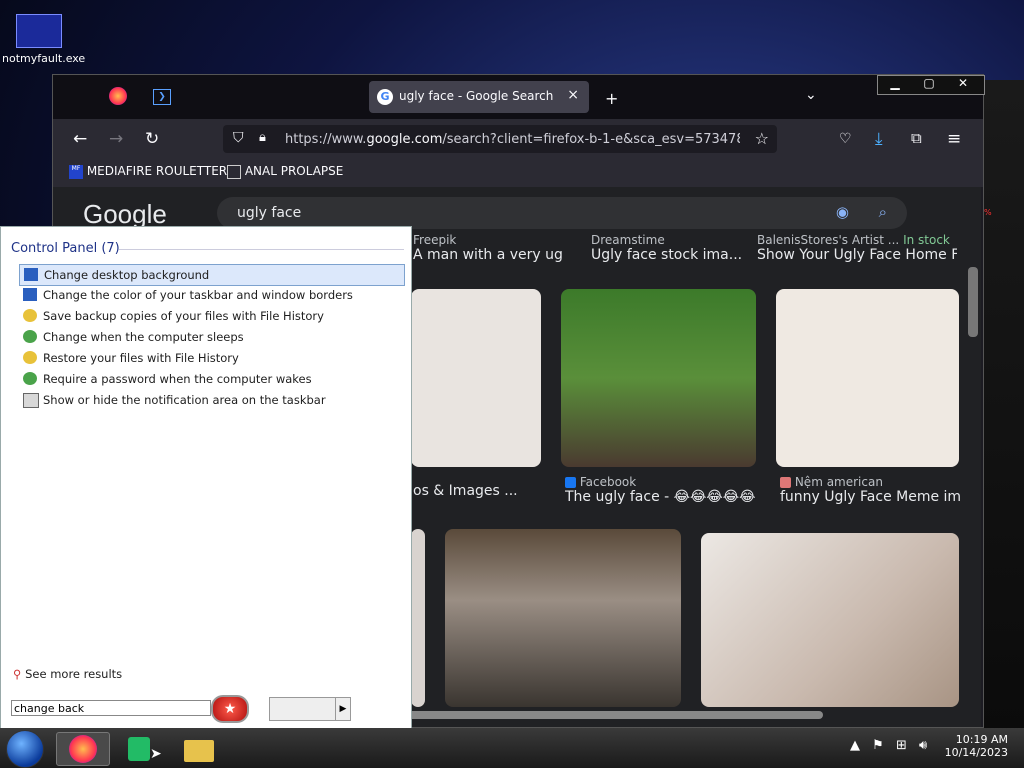 The height and width of the screenshot is (768, 1024). What do you see at coordinates (156, 754) in the screenshot?
I see `mouse-cursor-icon: ➤` at bounding box center [156, 754].